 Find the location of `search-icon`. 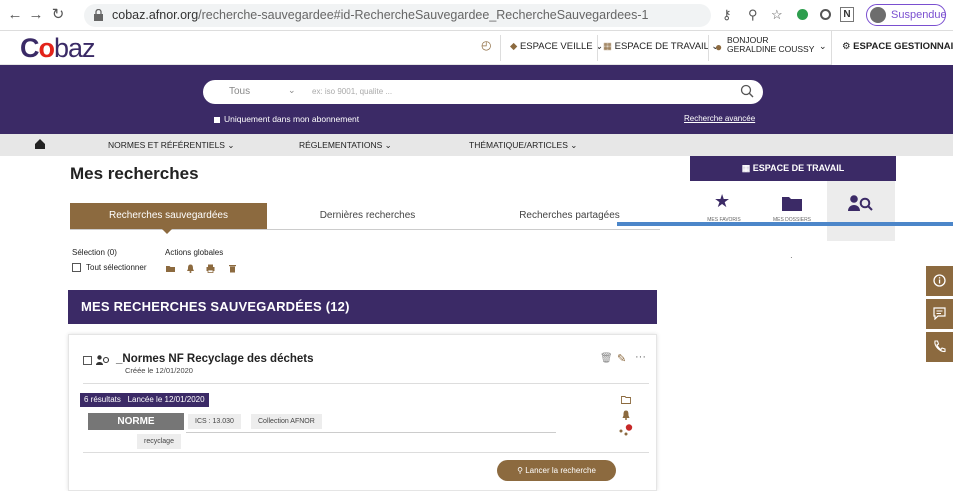

search-icon is located at coordinates (747, 91).